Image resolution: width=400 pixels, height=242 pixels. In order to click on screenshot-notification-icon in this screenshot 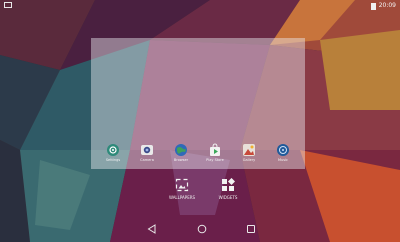, I will do `click(8, 5)`.